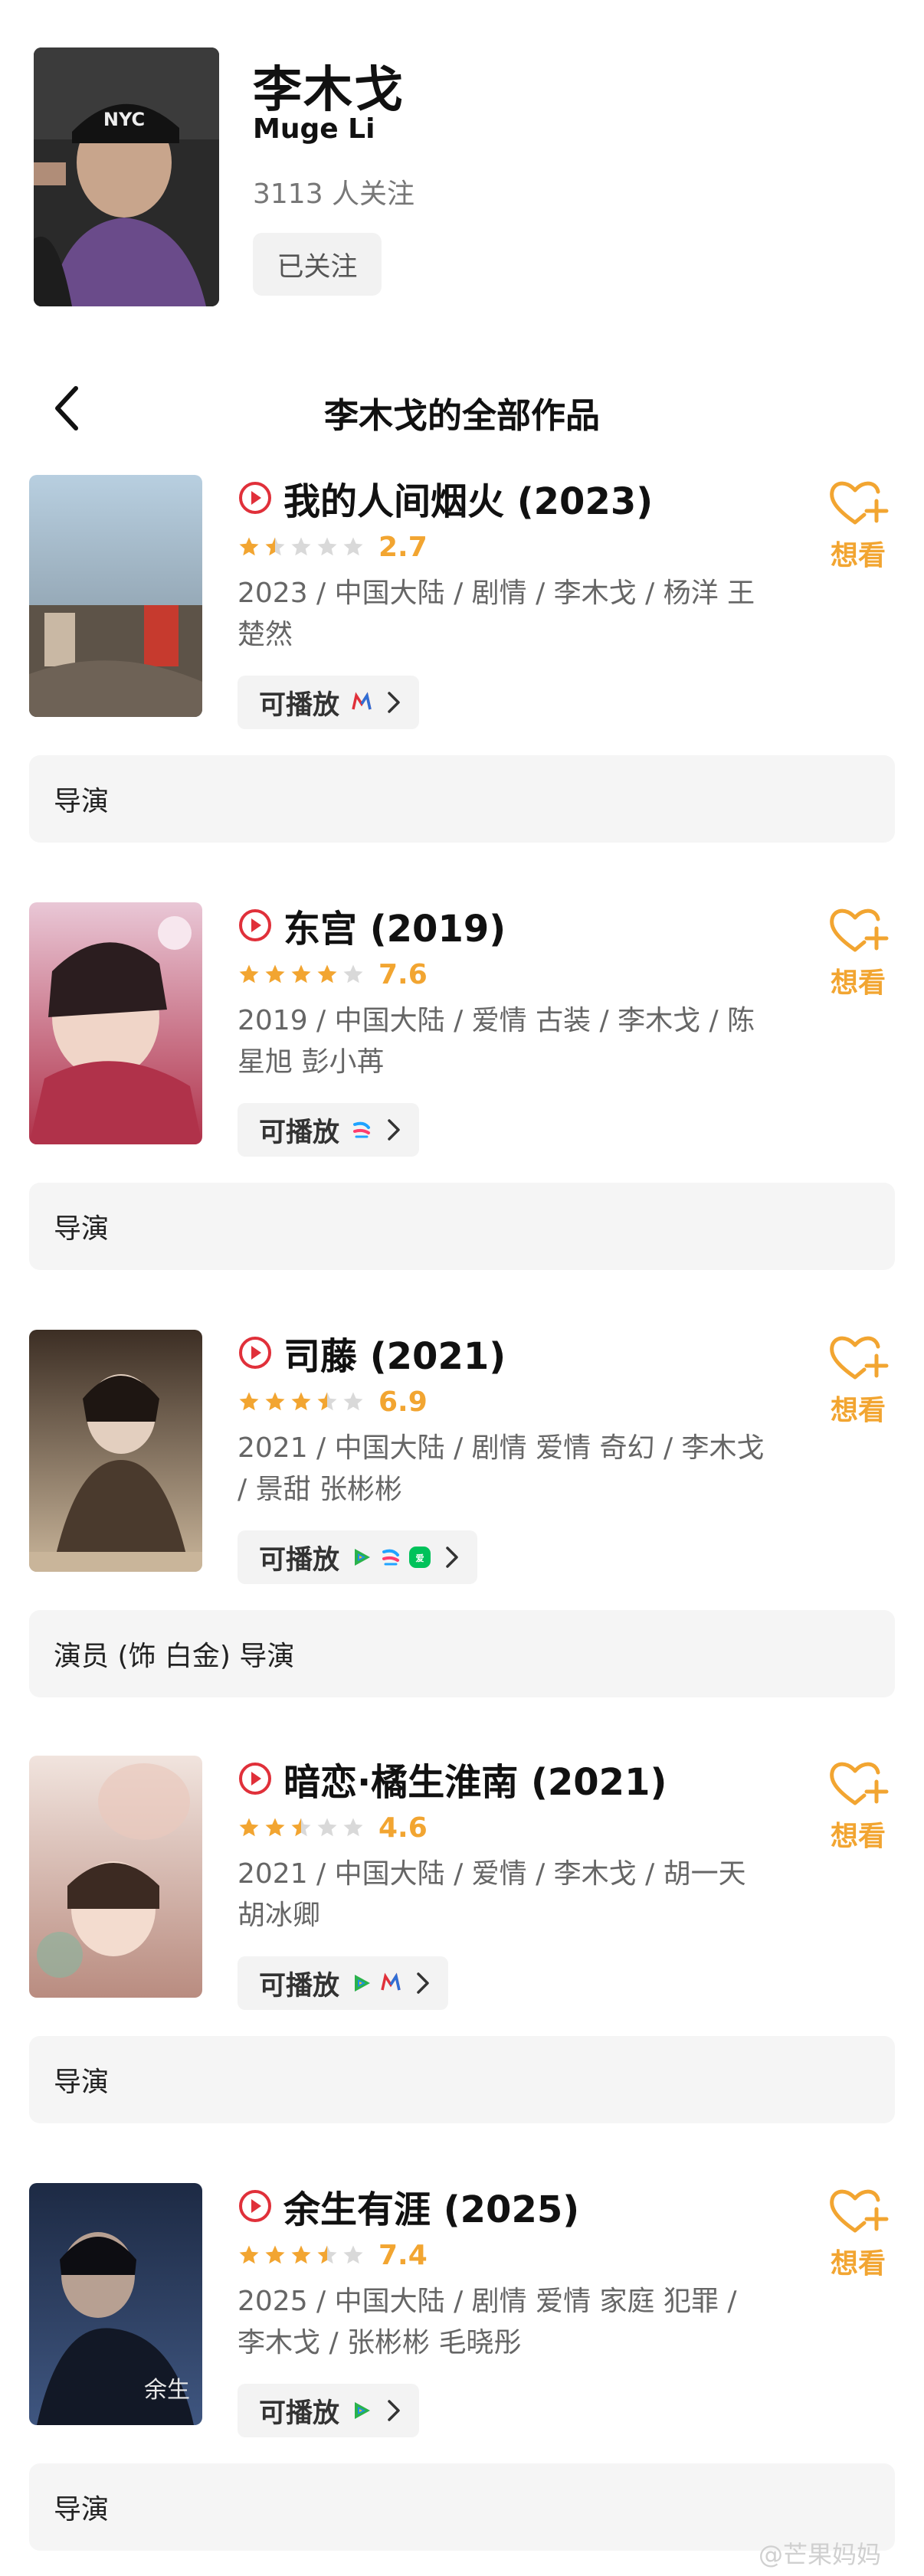  Describe the element at coordinates (394, 1353) in the screenshot. I see `film-title: 司藤 (2021)` at that location.